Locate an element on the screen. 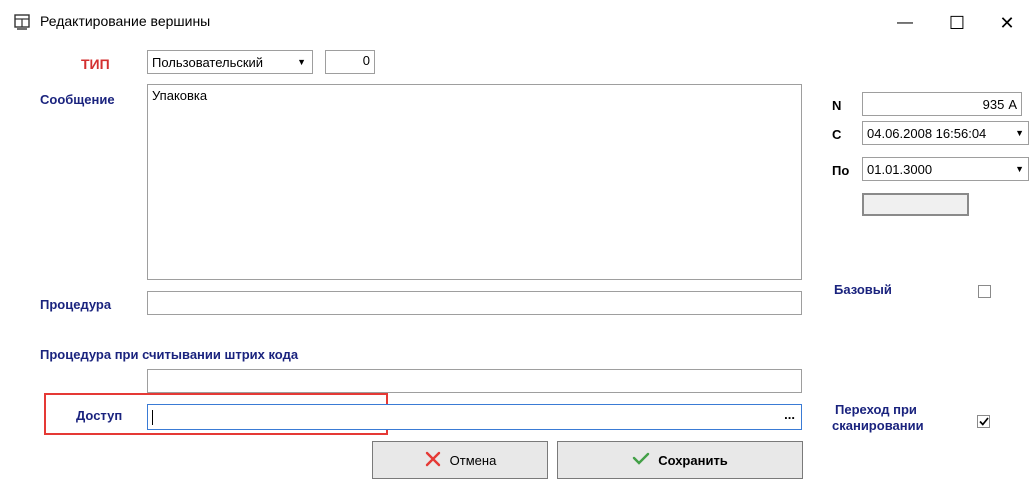  from-date-picker: 04.06.2008 16:56:04 ▼ is located at coordinates (945, 133).